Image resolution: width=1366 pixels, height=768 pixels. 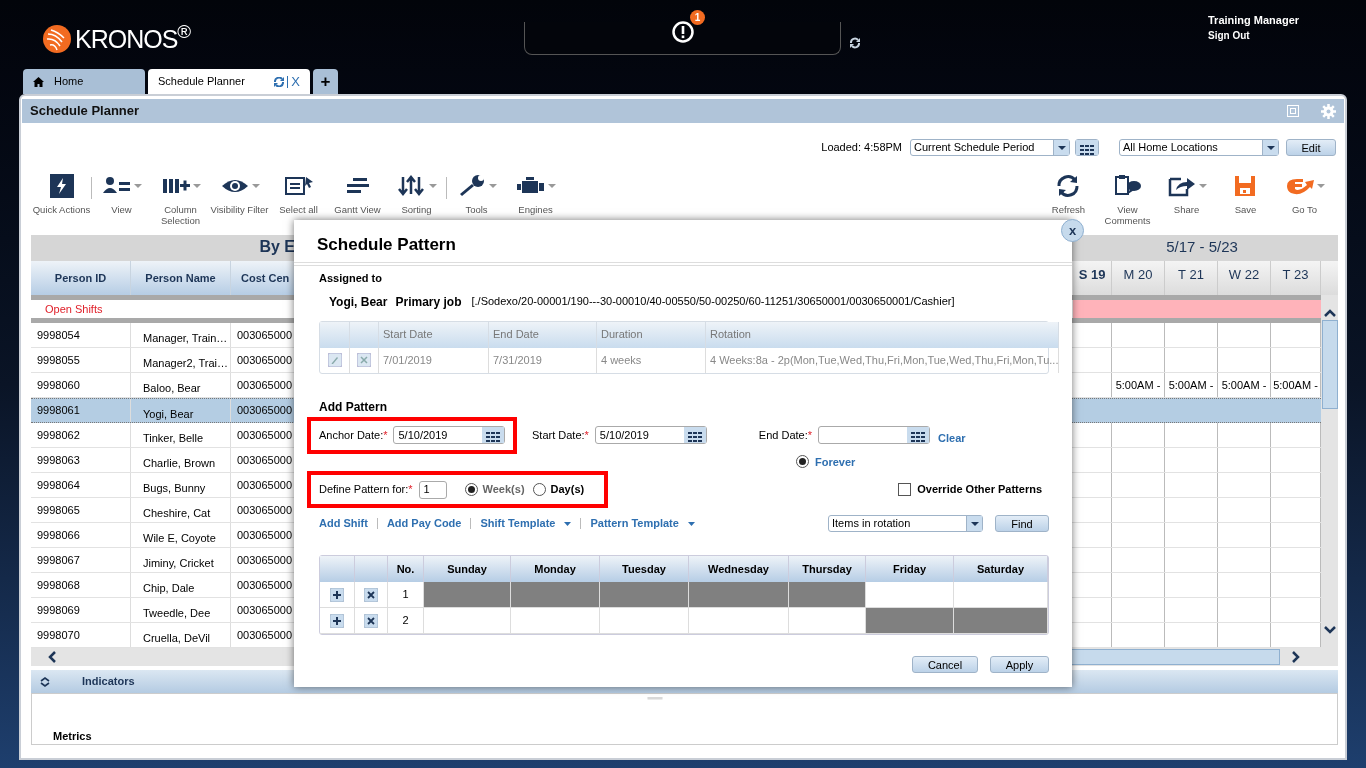 What do you see at coordinates (298, 193) in the screenshot?
I see `toolbar-button: Select all` at bounding box center [298, 193].